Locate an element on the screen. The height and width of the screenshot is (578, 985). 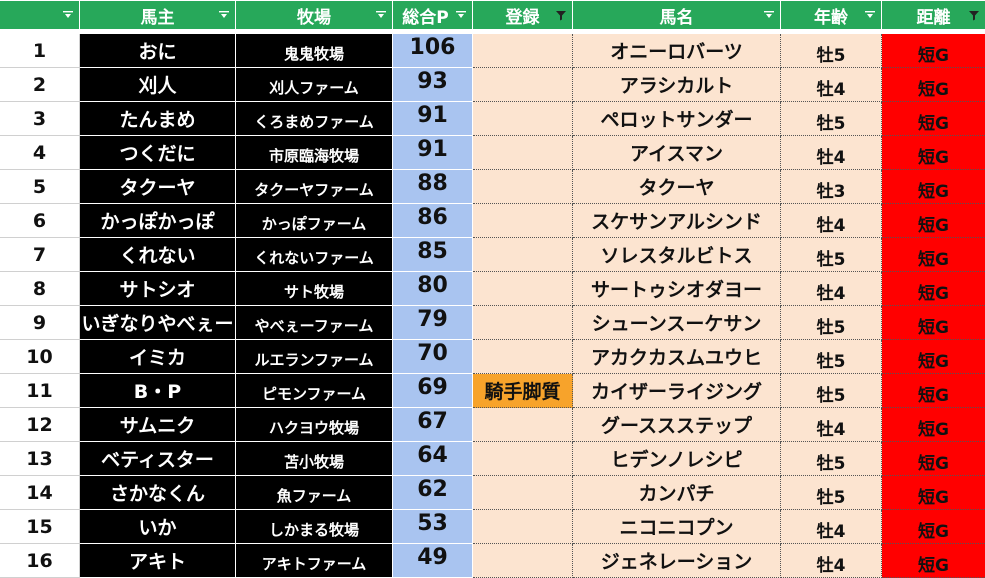
cell-points: 85 is located at coordinates (433, 255).